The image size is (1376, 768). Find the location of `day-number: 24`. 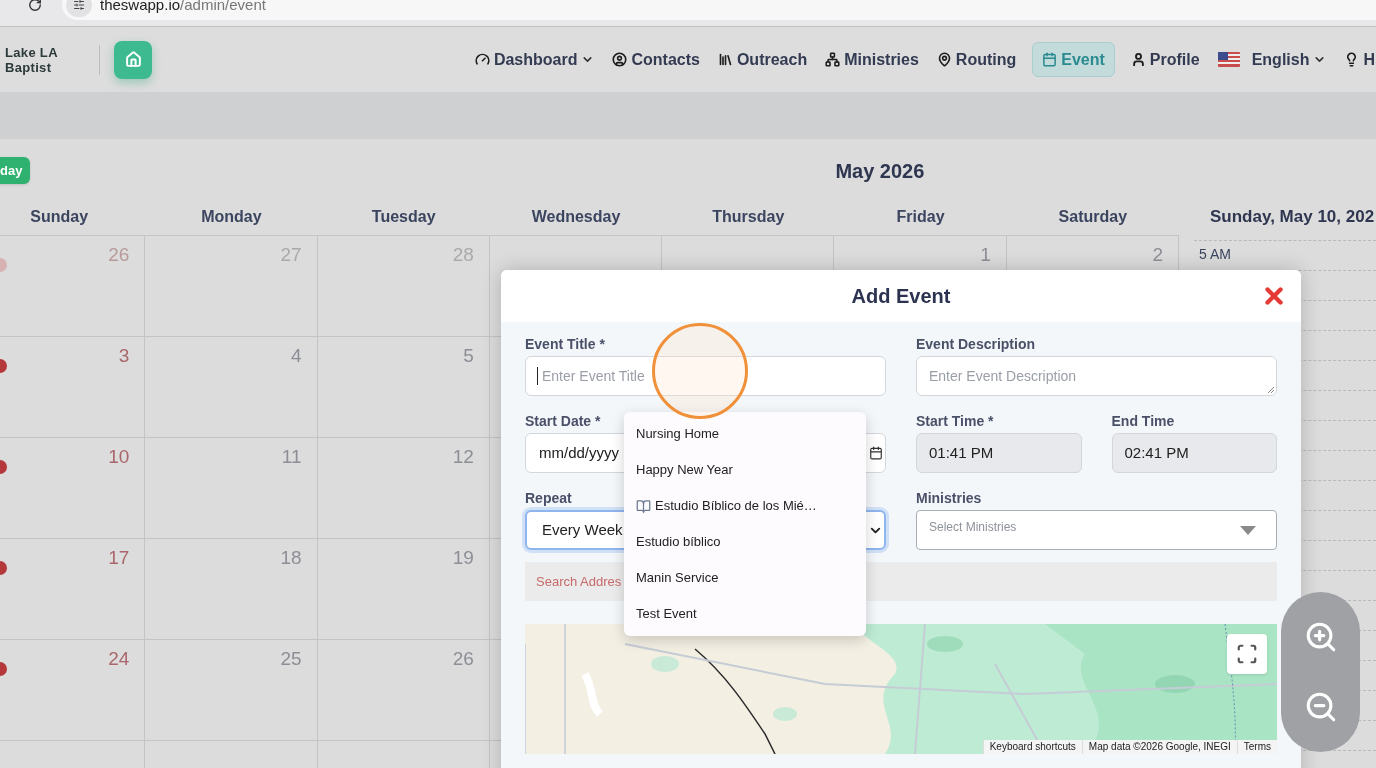

day-number: 24 is located at coordinates (119, 659).